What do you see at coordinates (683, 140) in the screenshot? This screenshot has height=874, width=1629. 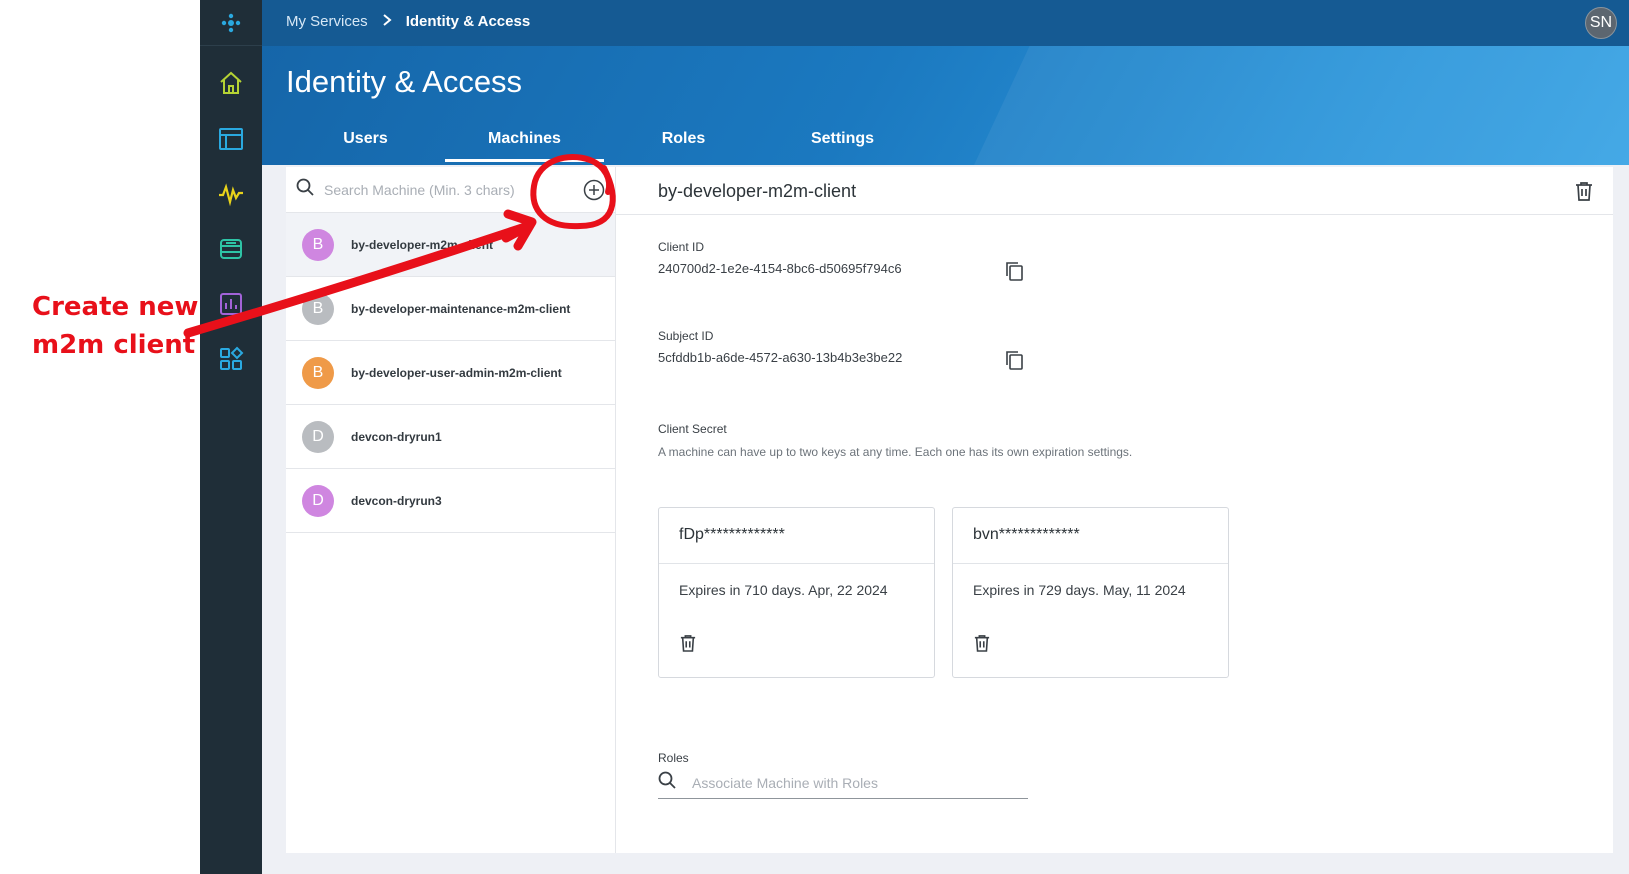 I see `tab-roles: Roles` at bounding box center [683, 140].